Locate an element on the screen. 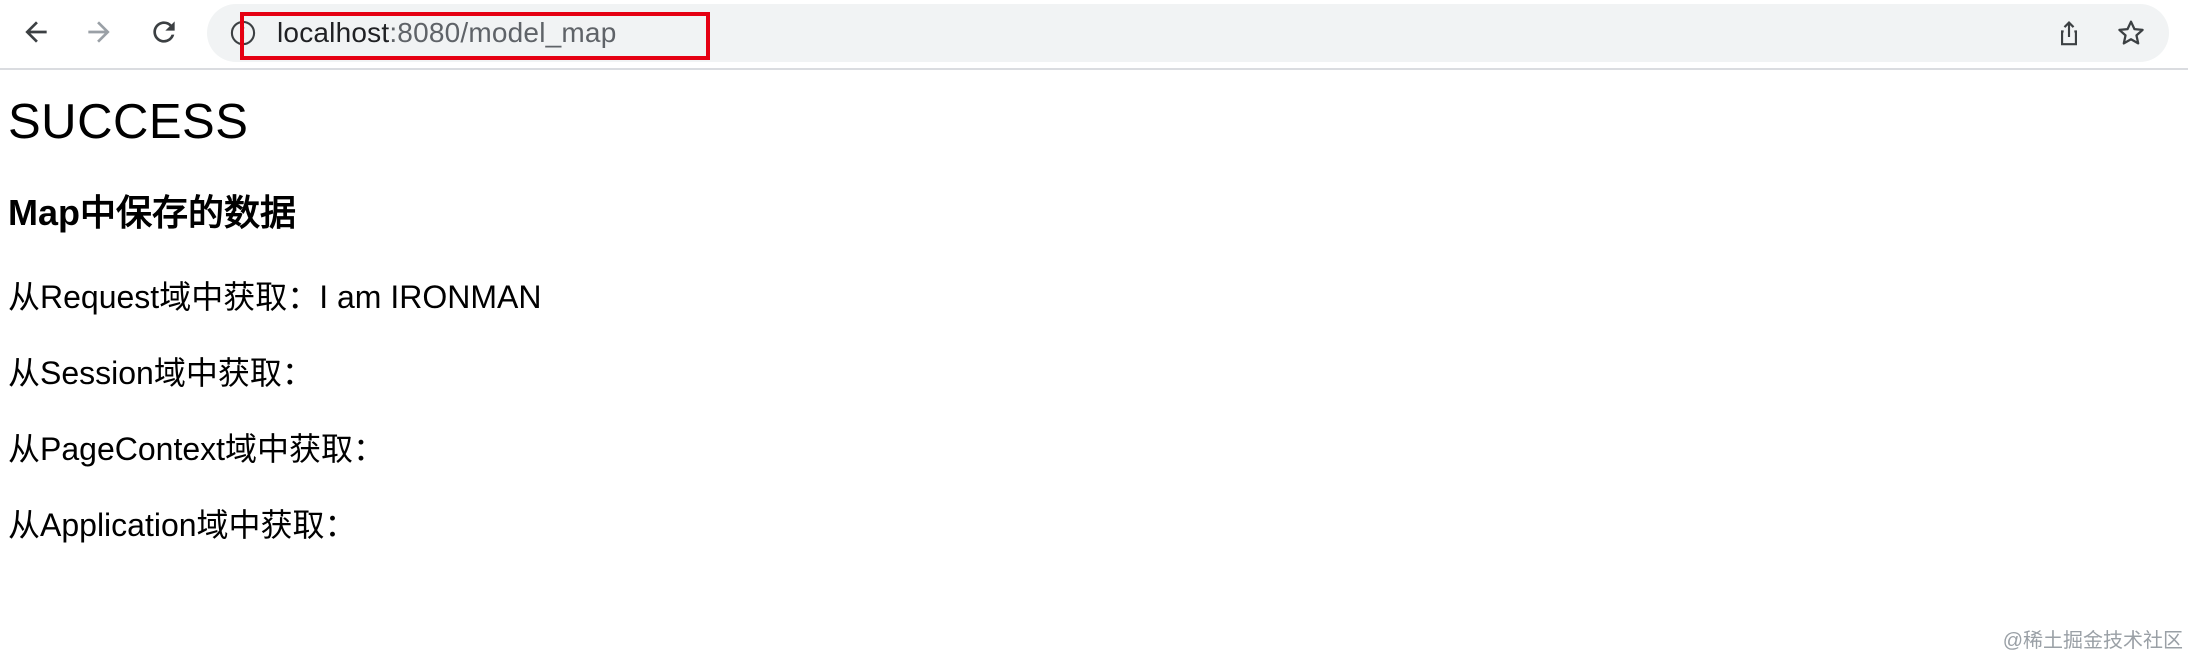  application-scope-line: 从Application域中获取： is located at coordinates (182, 525).